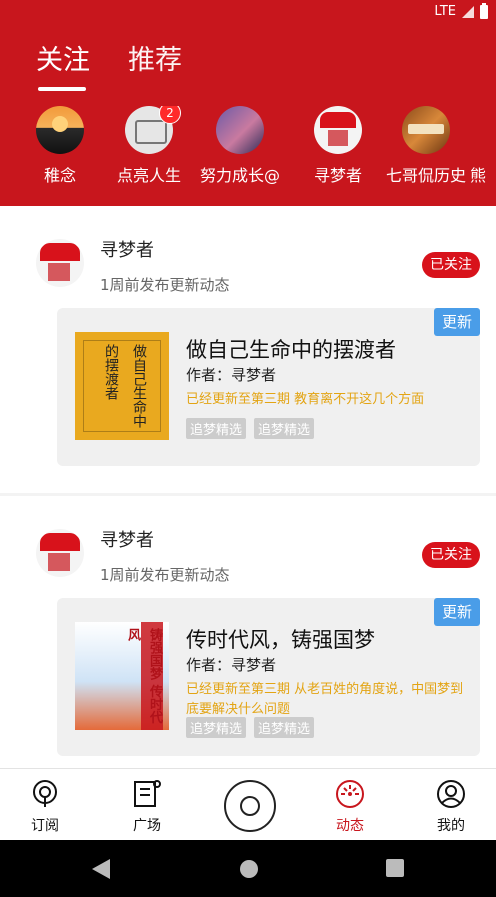  I want to click on following-strip: 稚念 2 点亮人生 努力成长@ 寻梦者 七哥侃历史 熊, so click(248, 148).